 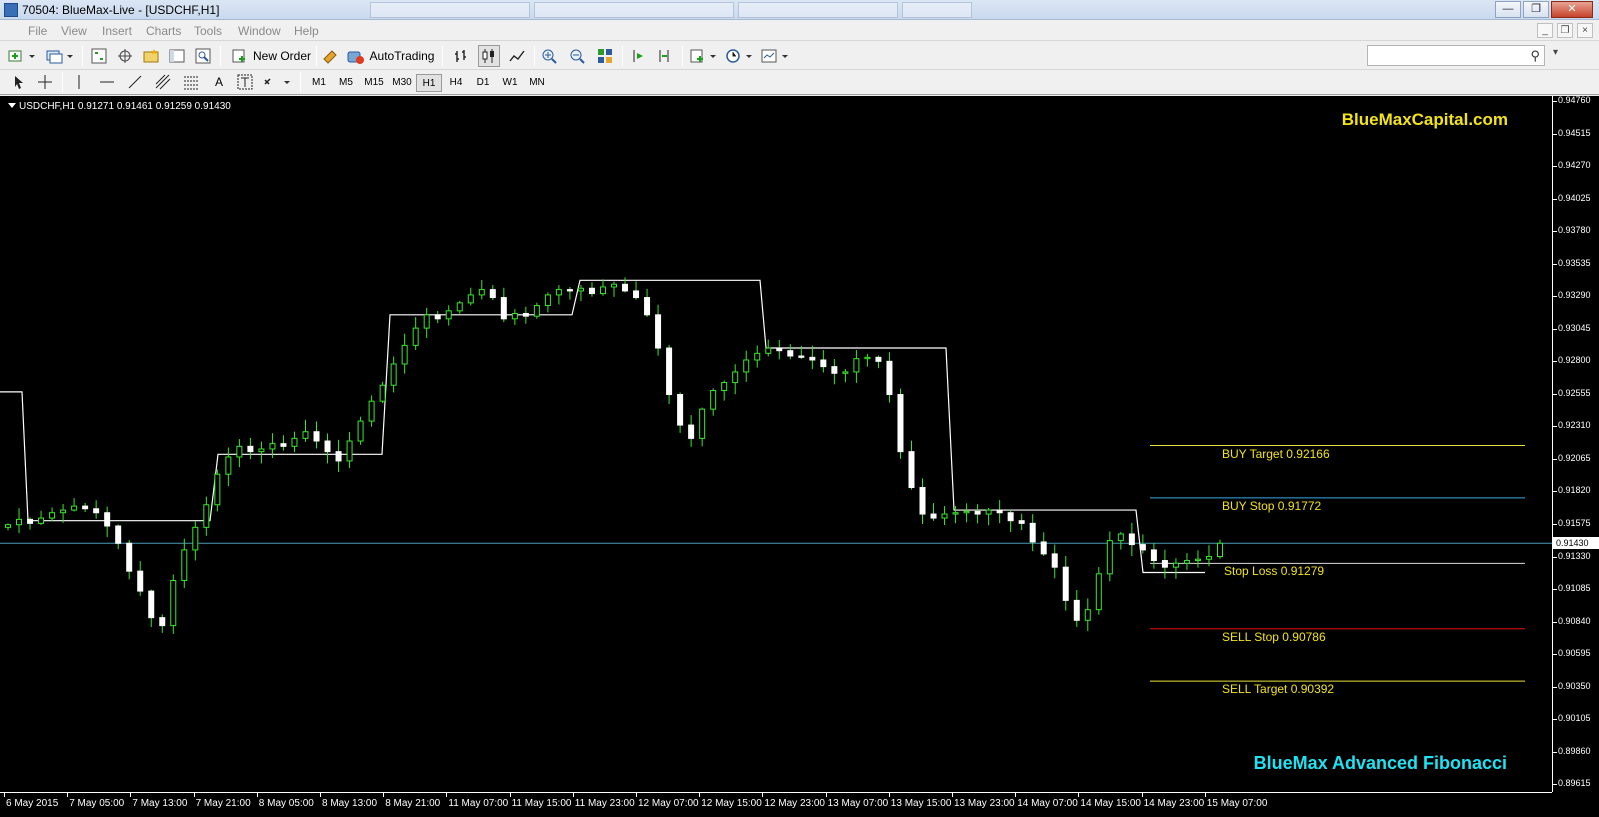 What do you see at coordinates (402, 83) in the screenshot?
I see `timeframe-m30: M30` at bounding box center [402, 83].